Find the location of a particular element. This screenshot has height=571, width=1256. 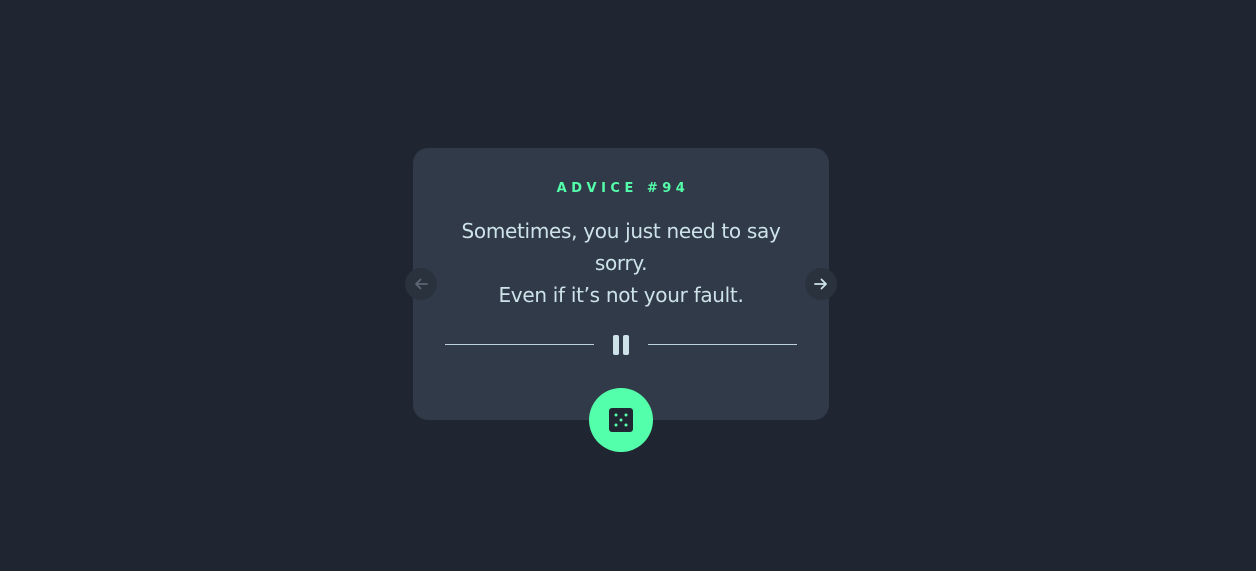

previous-advice-button is located at coordinates (421, 284).